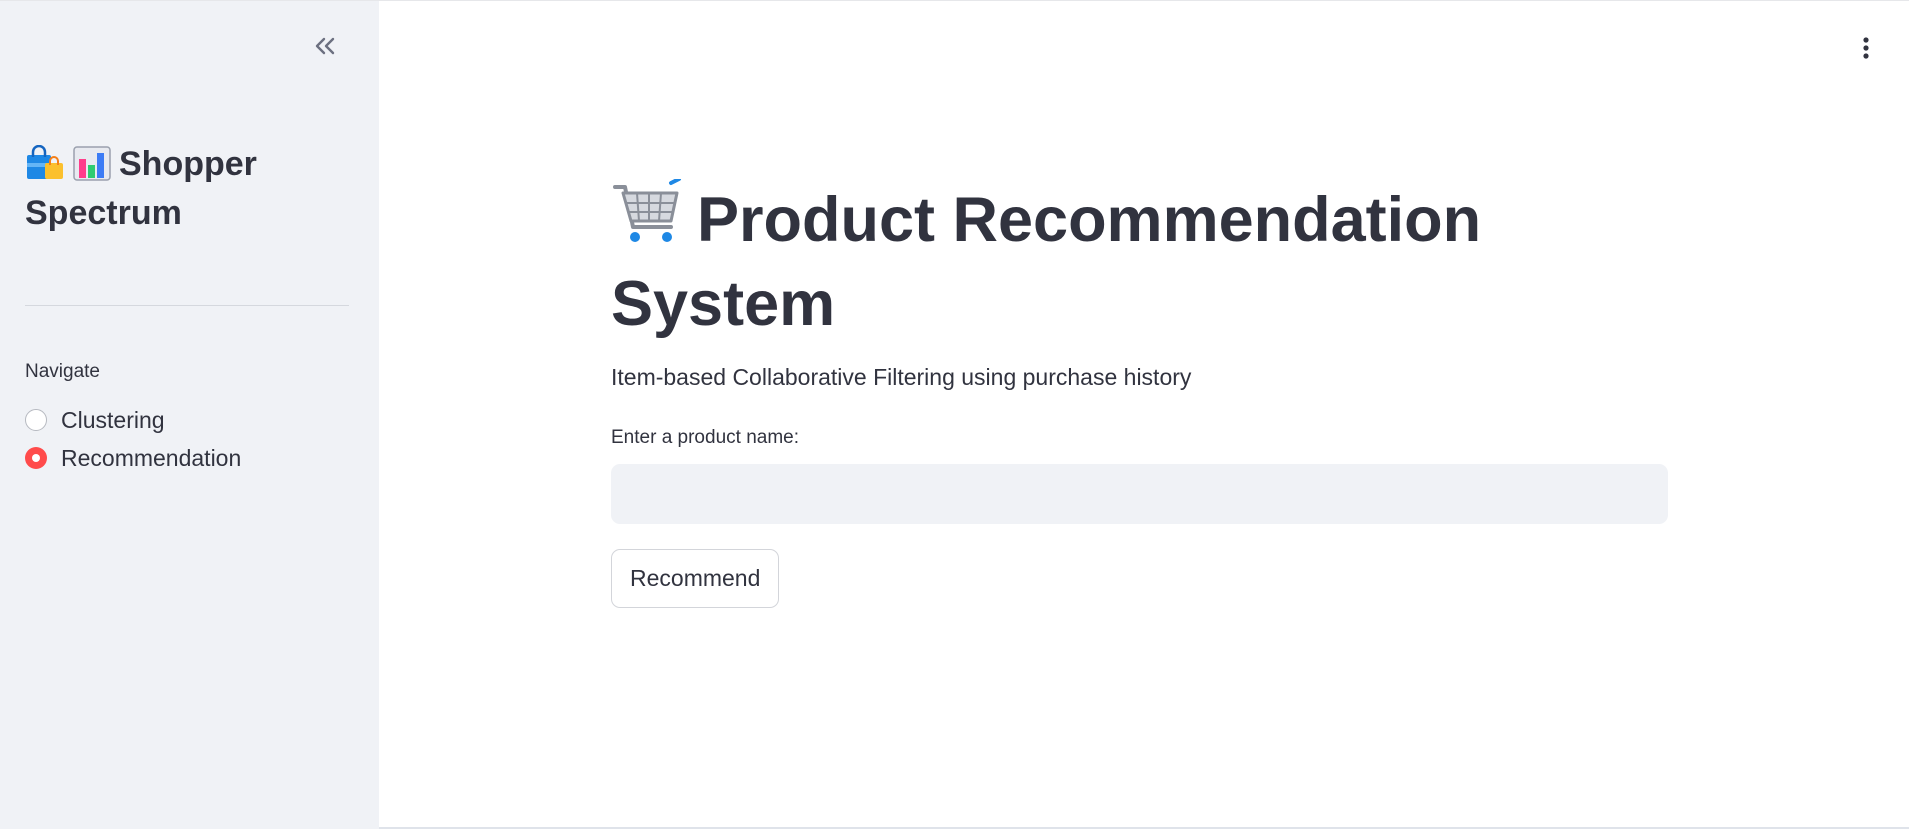  What do you see at coordinates (62, 371) in the screenshot?
I see `nav-label: Navigate` at bounding box center [62, 371].